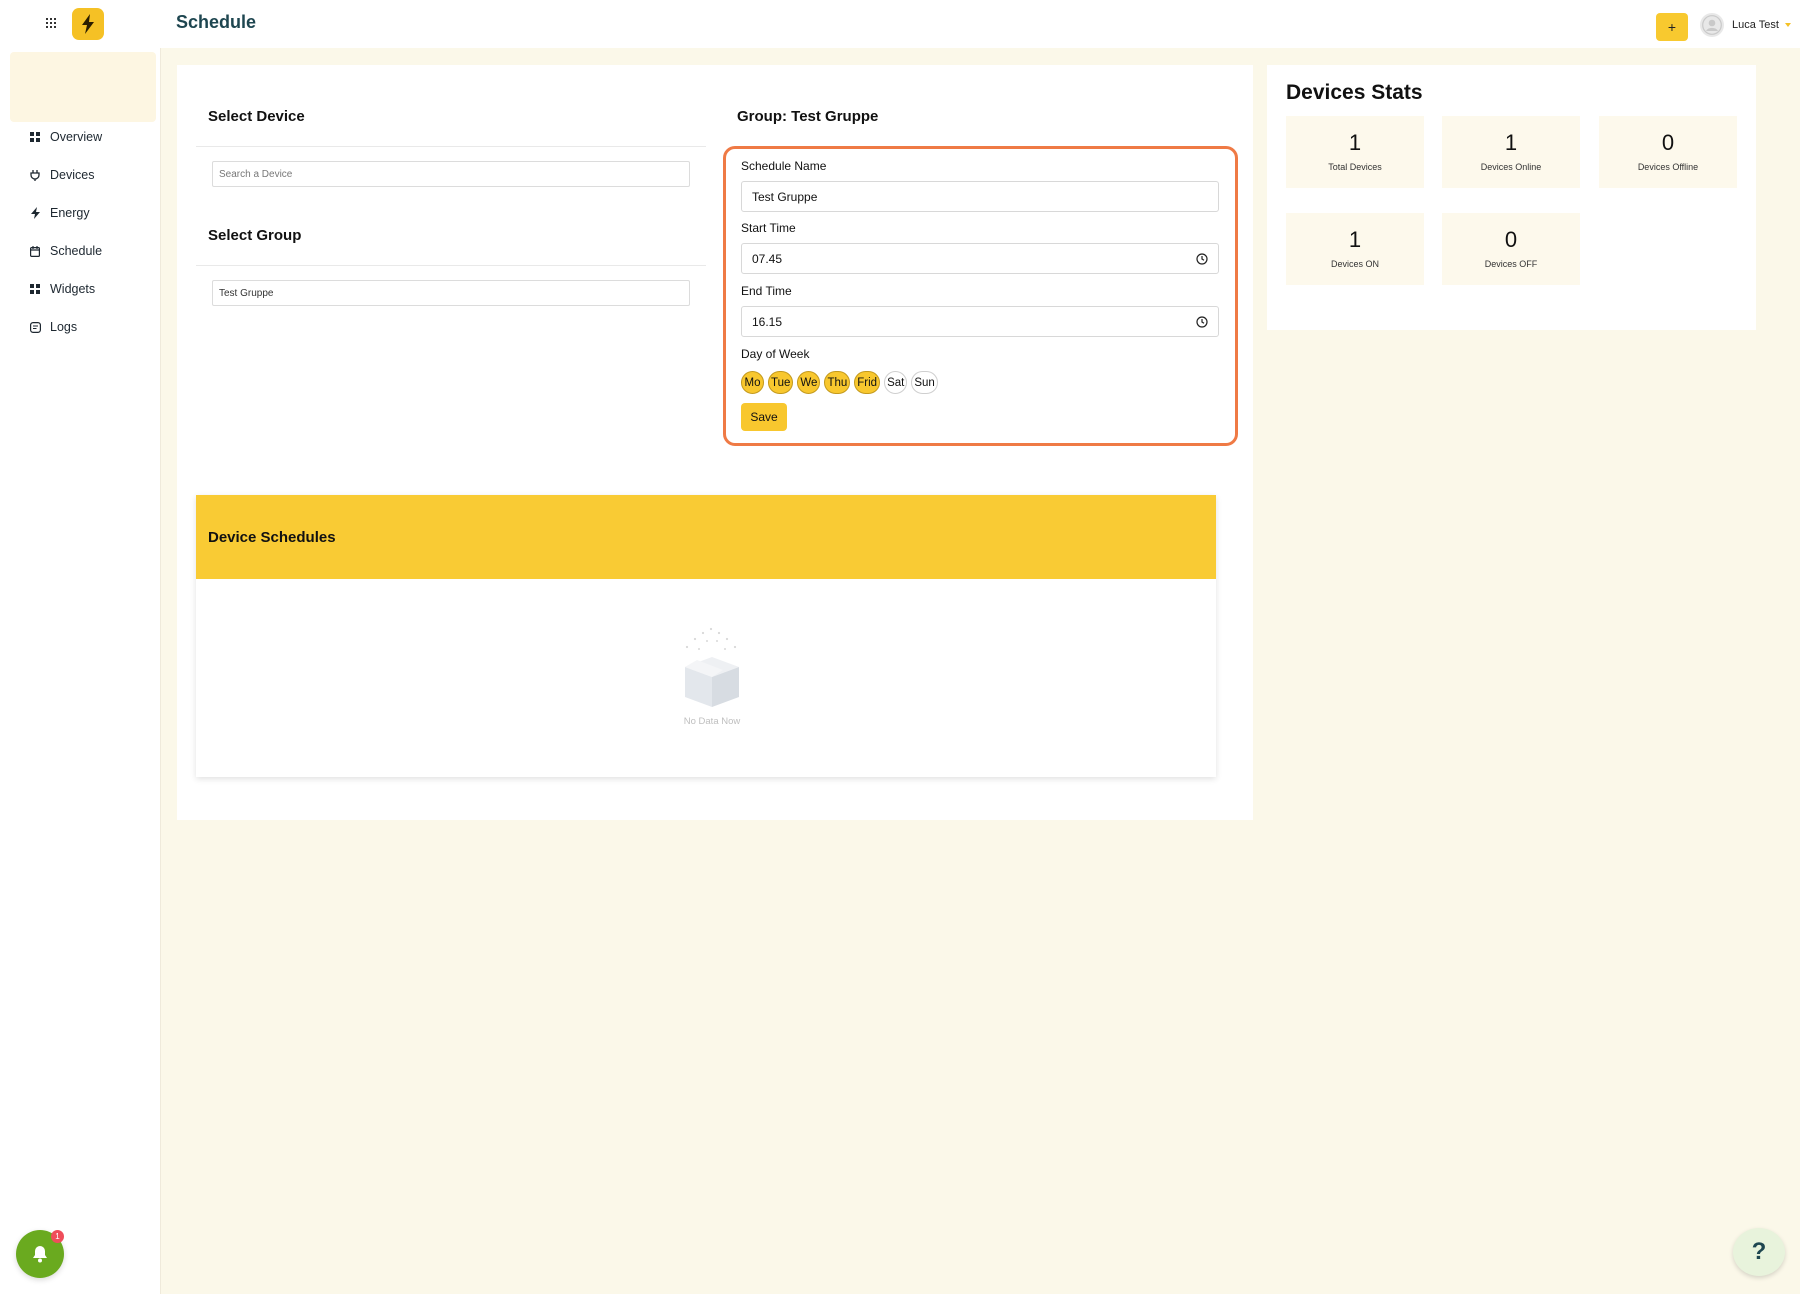  Describe the element at coordinates (775, 354) in the screenshot. I see `day-of-week-label: Day of Week` at that location.